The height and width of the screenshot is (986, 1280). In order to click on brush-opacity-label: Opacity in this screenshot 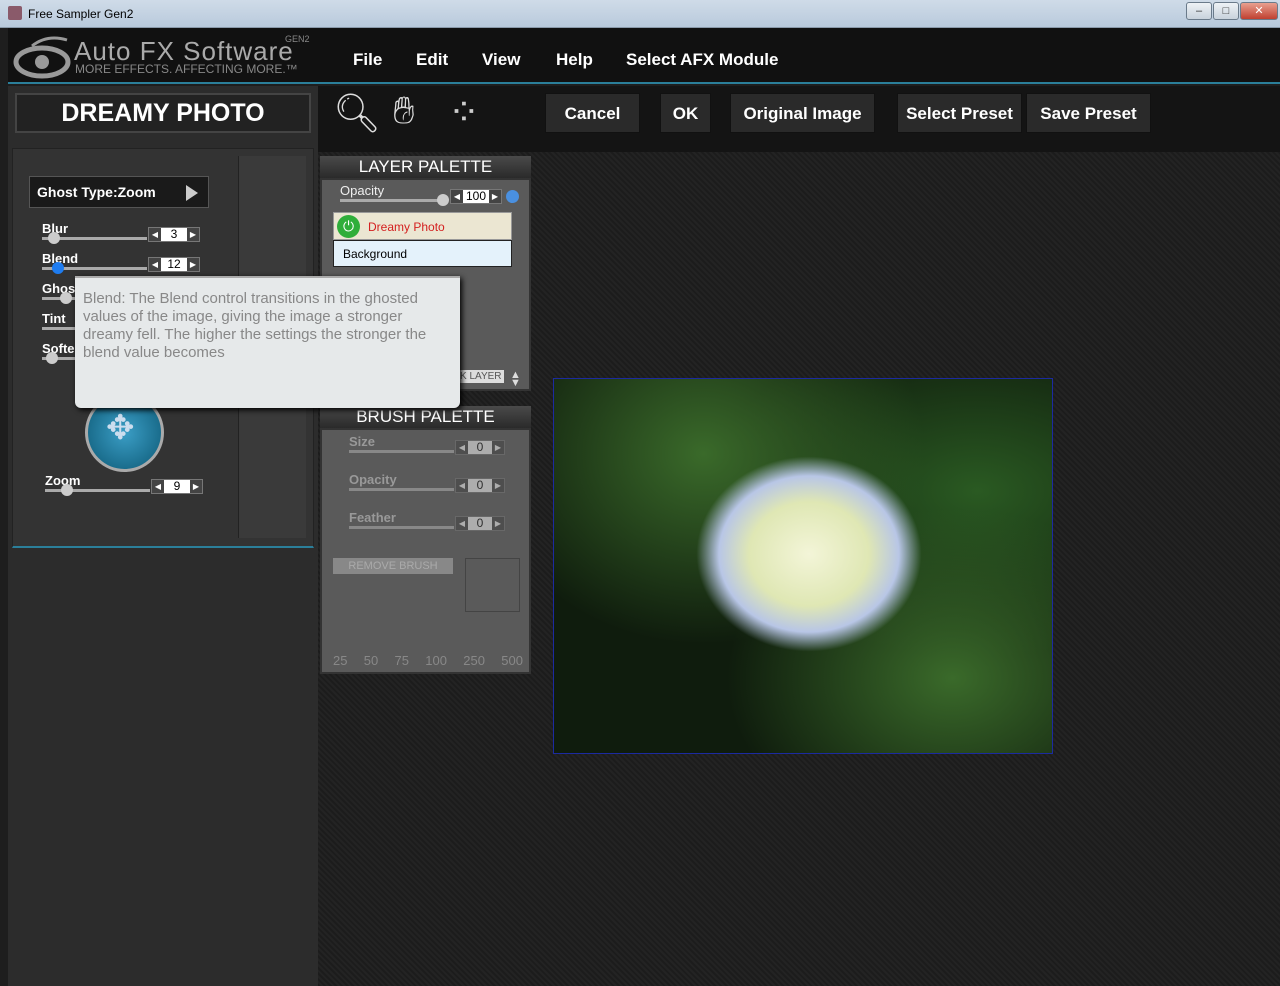, I will do `click(373, 479)`.